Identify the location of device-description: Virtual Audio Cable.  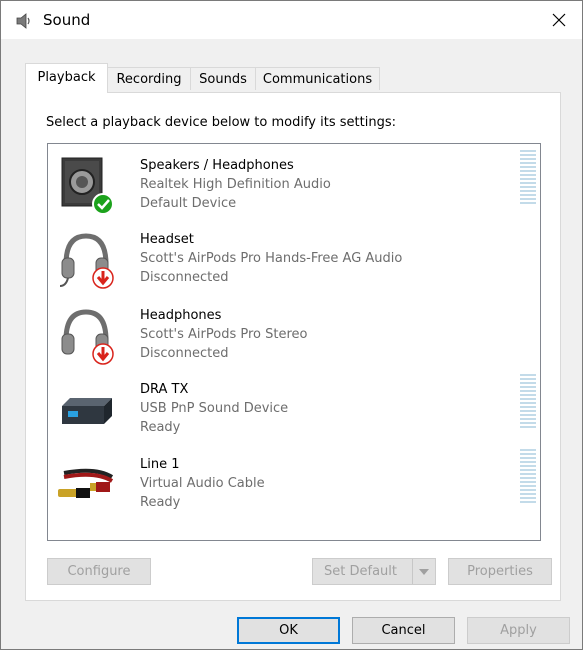
(202, 483).